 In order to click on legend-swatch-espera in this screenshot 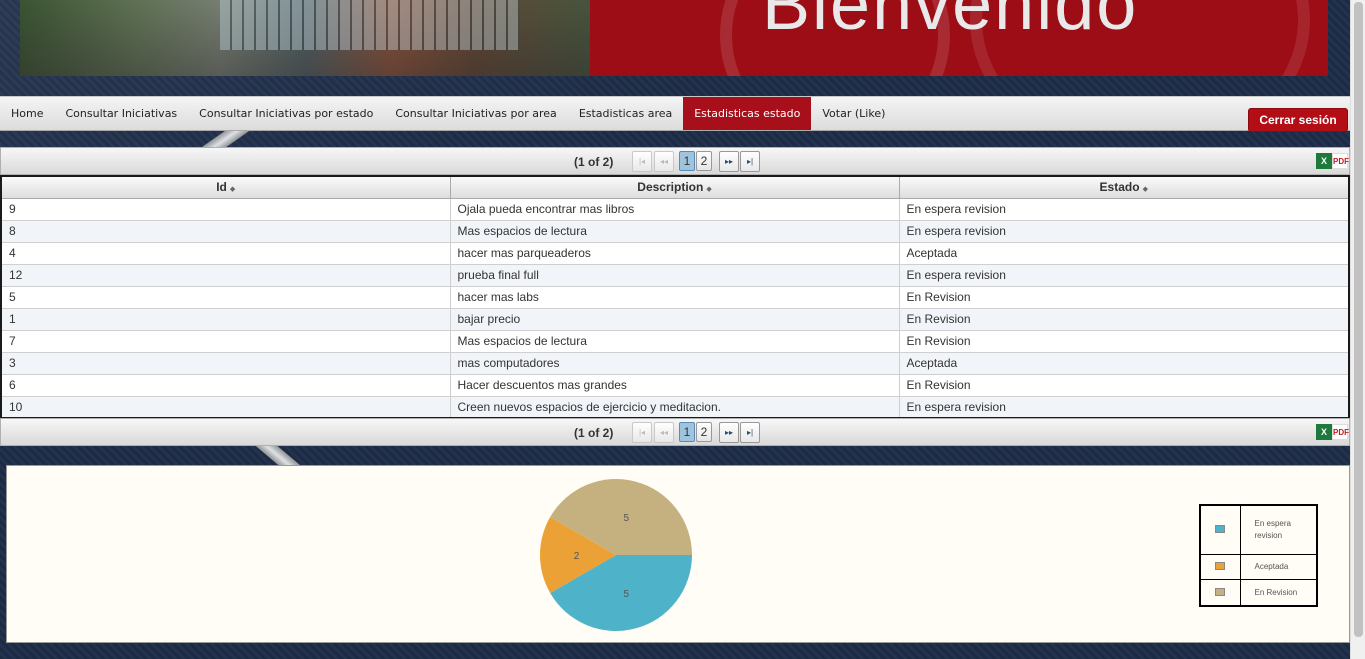, I will do `click(1220, 529)`.